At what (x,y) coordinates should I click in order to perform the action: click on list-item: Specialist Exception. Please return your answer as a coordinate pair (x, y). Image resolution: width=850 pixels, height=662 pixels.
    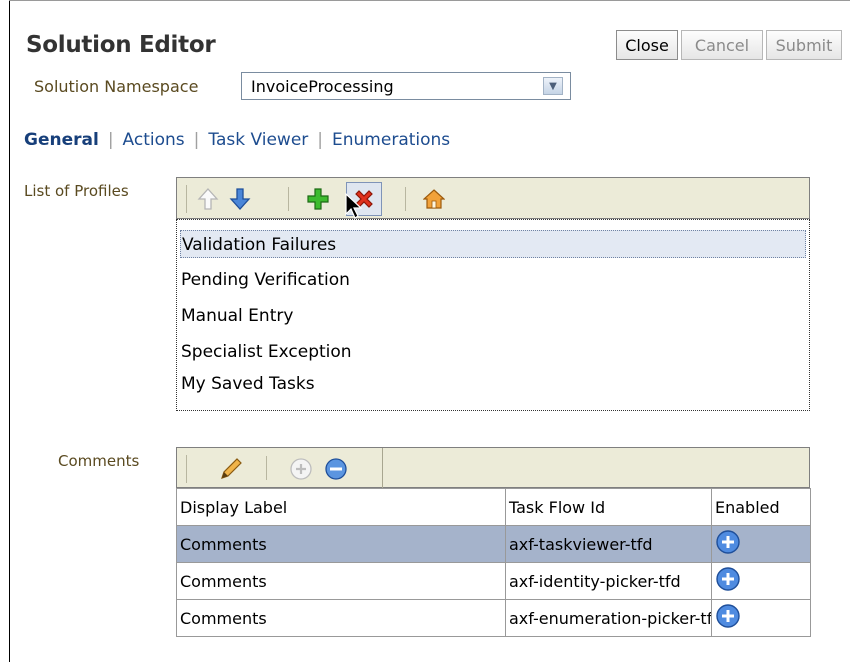
    Looking at the image, I should click on (266, 352).